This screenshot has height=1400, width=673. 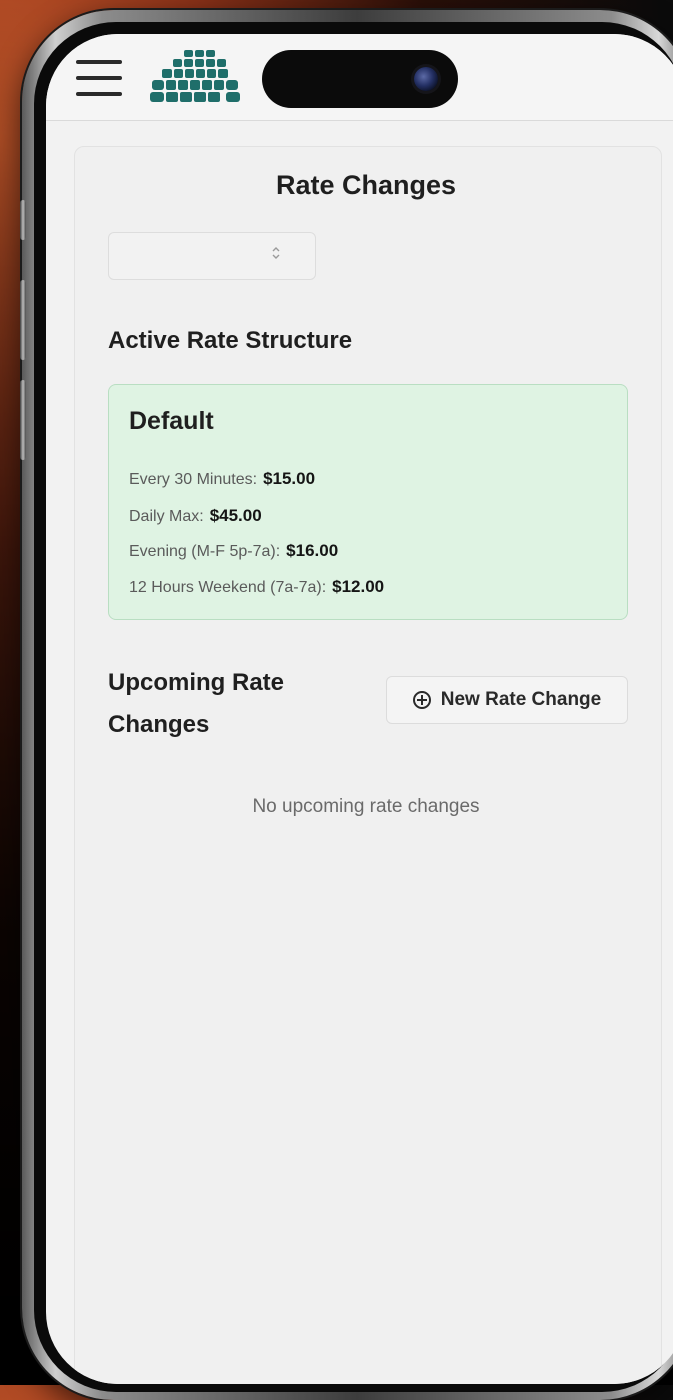 What do you see at coordinates (366, 185) in the screenshot?
I see `page-title: Rate Changes` at bounding box center [366, 185].